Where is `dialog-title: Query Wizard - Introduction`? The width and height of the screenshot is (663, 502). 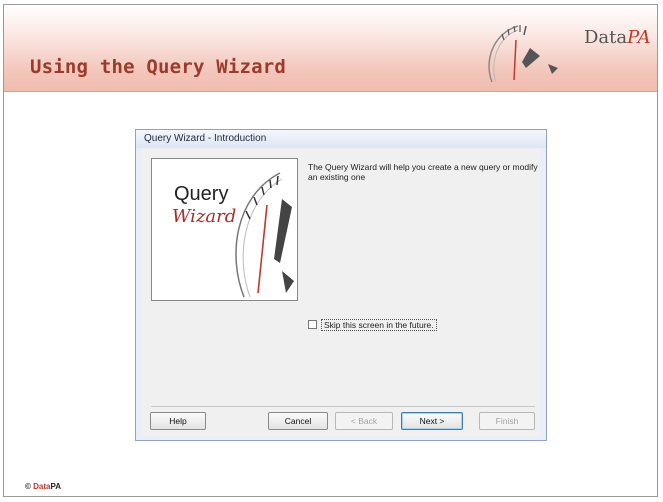 dialog-title: Query Wizard - Introduction is located at coordinates (205, 138).